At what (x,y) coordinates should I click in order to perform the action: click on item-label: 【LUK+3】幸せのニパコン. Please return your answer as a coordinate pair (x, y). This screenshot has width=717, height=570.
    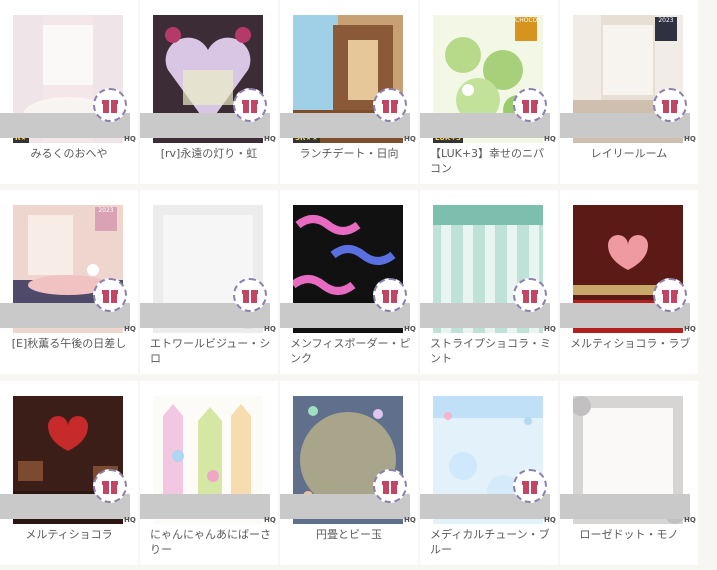
    Looking at the image, I should click on (487, 161).